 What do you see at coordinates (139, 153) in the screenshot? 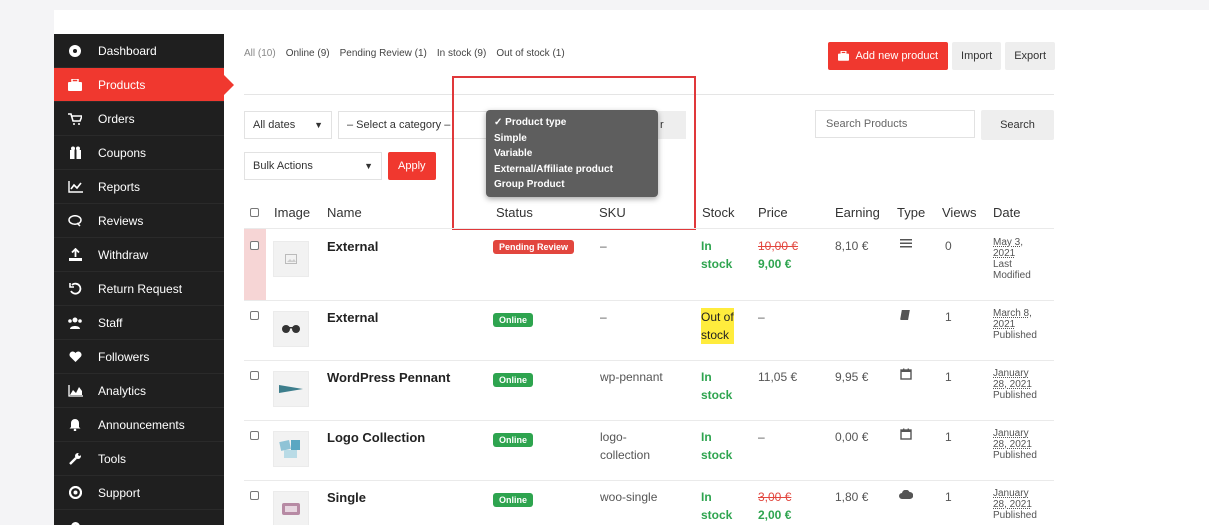
I see `sidebar-item-coupons: Coupons` at bounding box center [139, 153].